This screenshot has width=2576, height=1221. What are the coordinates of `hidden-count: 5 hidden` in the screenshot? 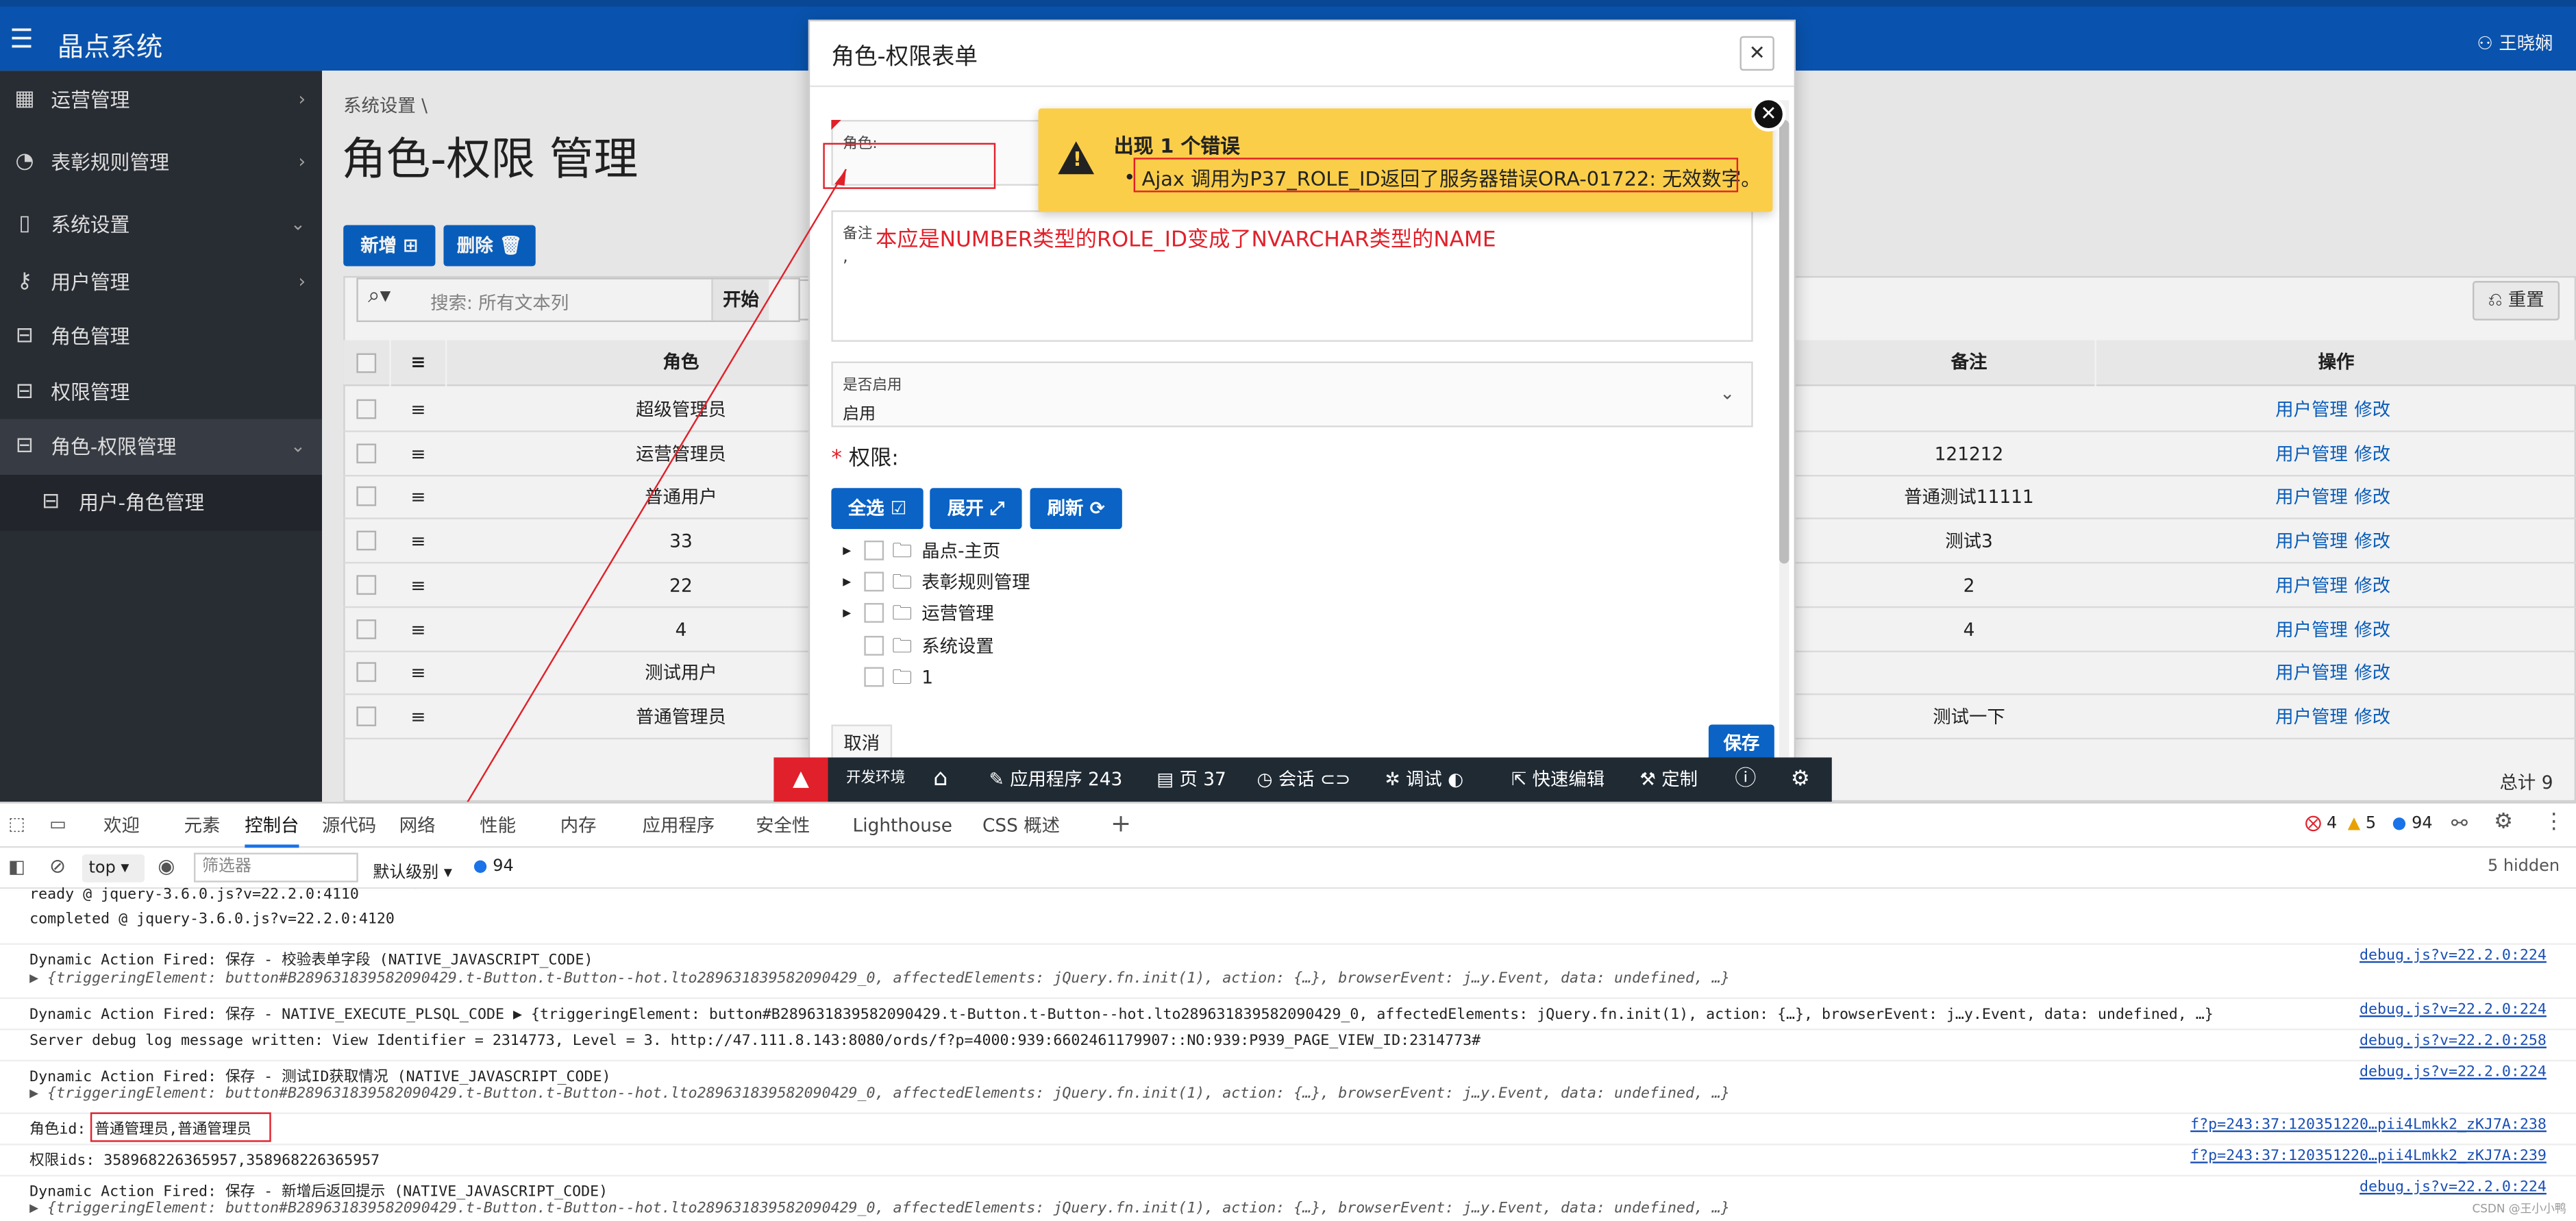 It's located at (2523, 867).